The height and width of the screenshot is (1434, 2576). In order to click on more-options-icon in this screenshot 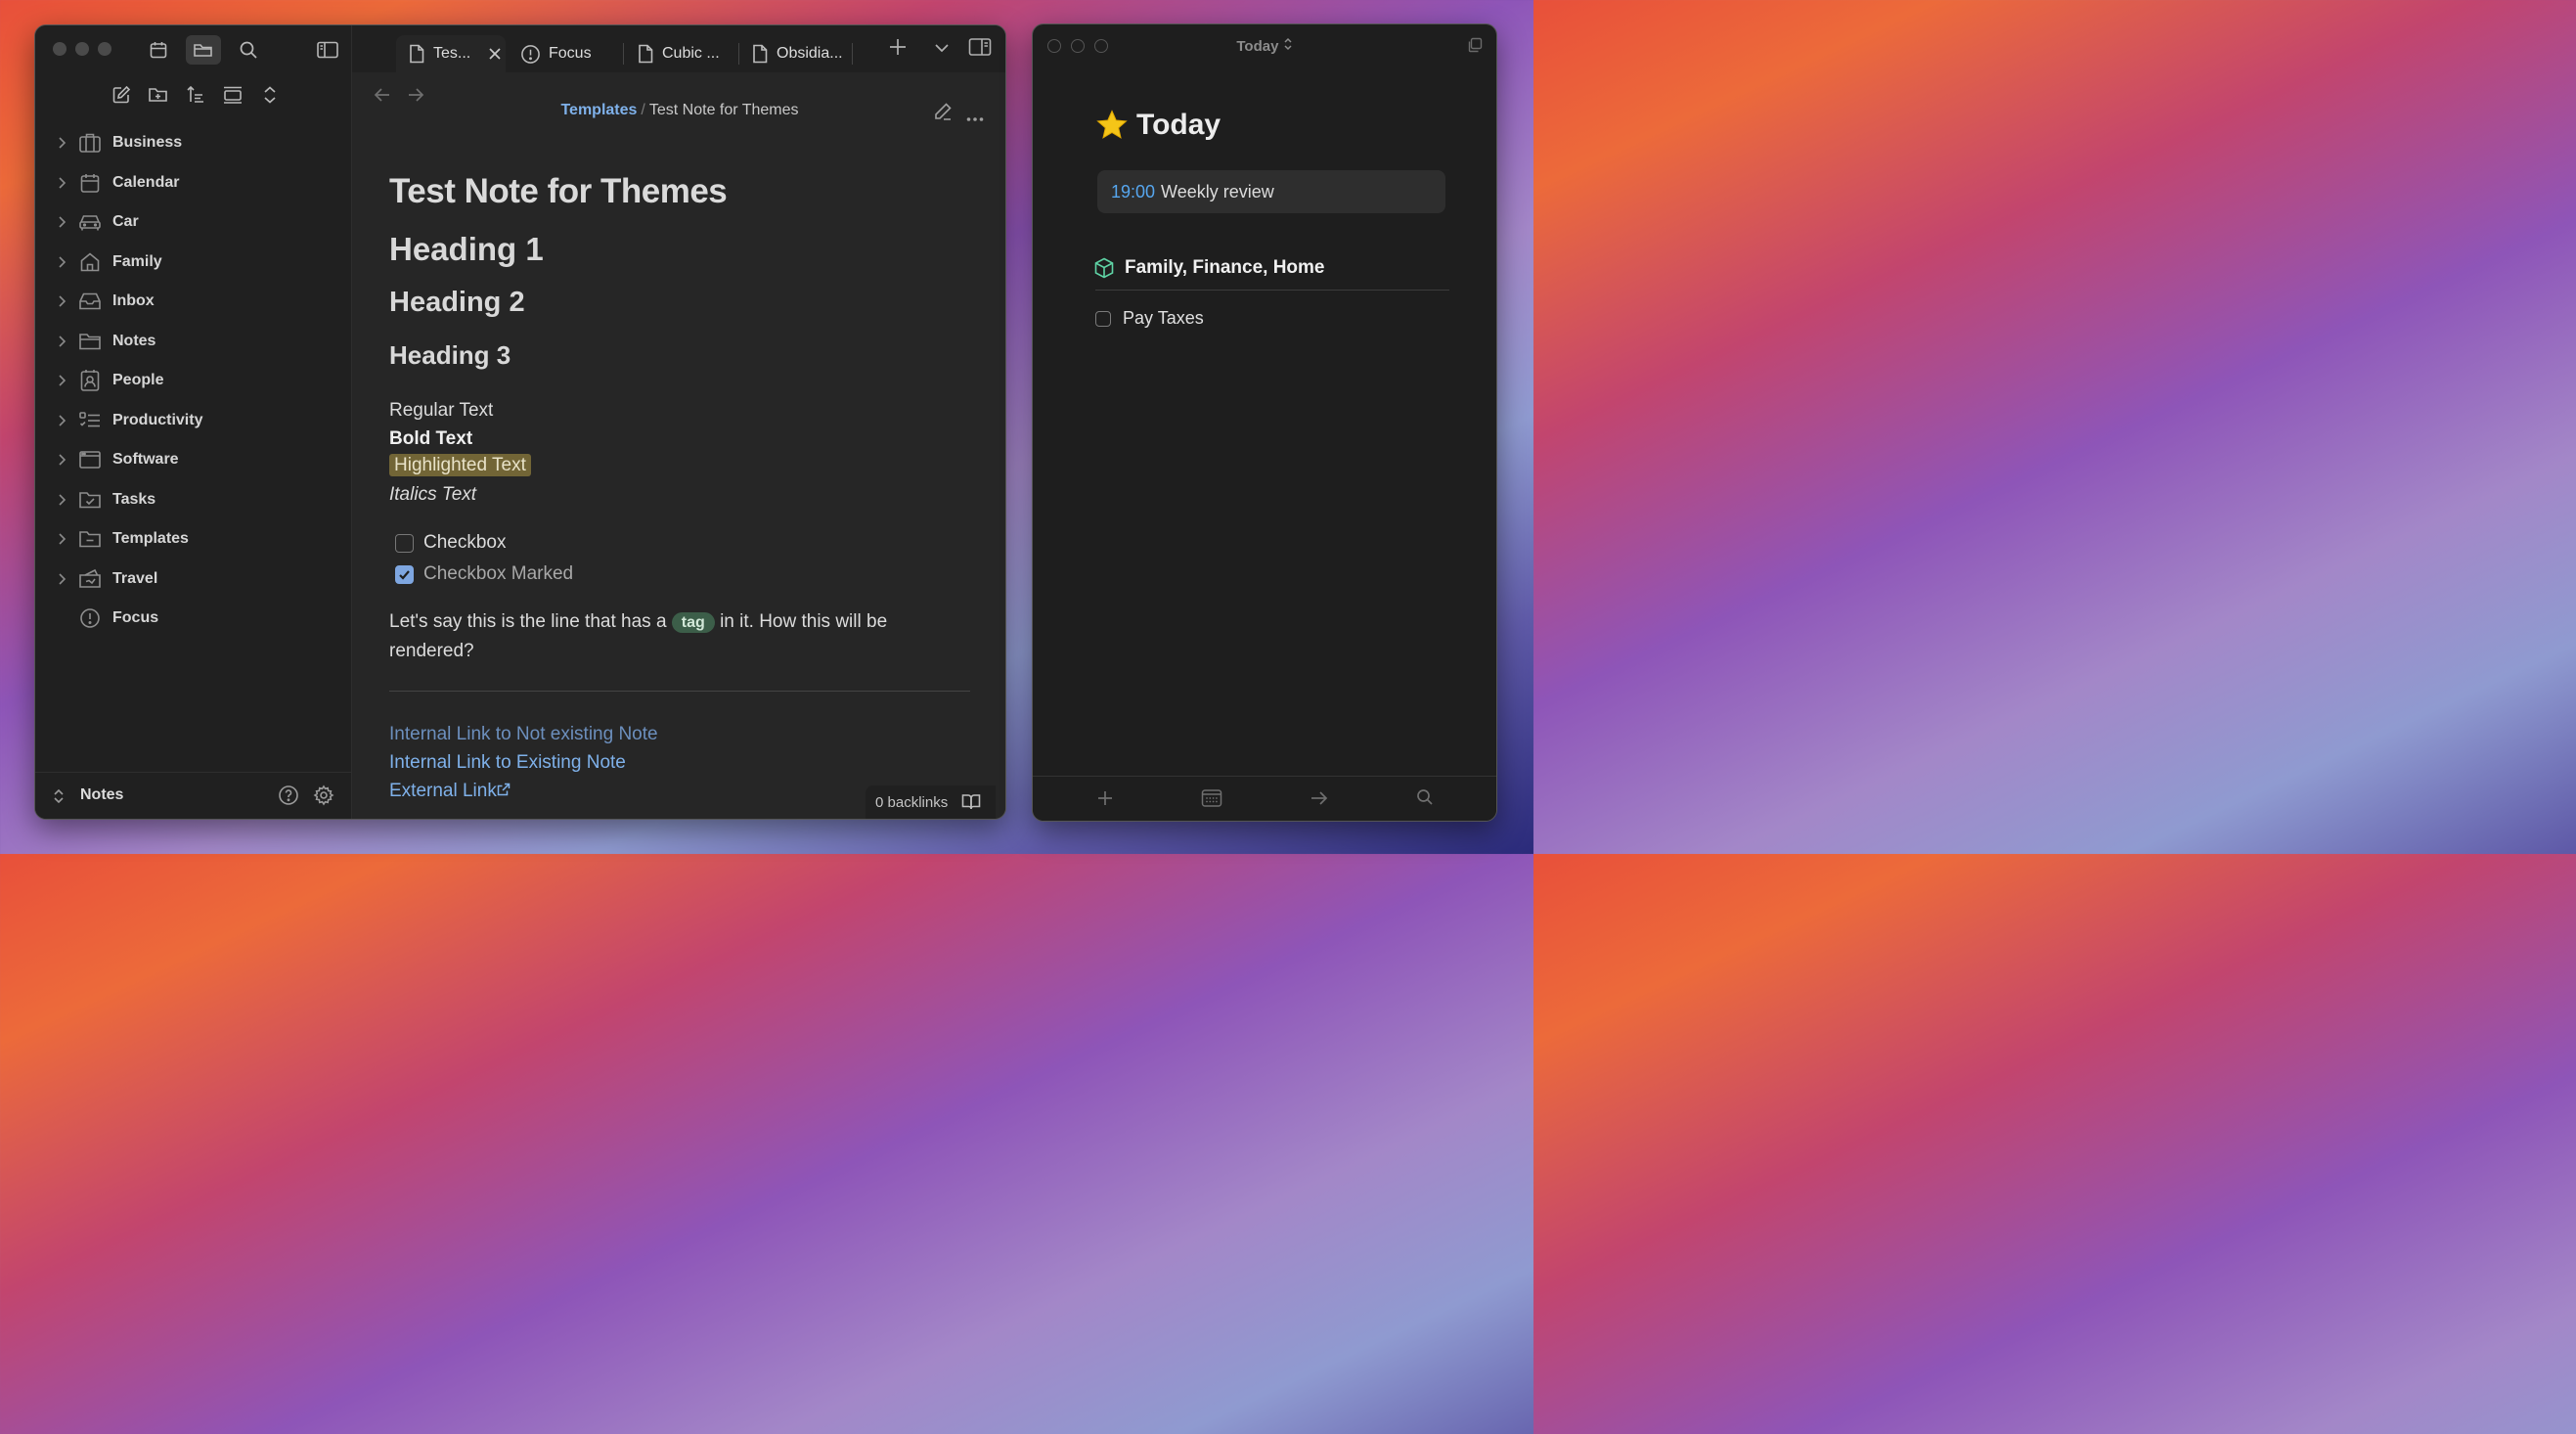, I will do `click(975, 118)`.